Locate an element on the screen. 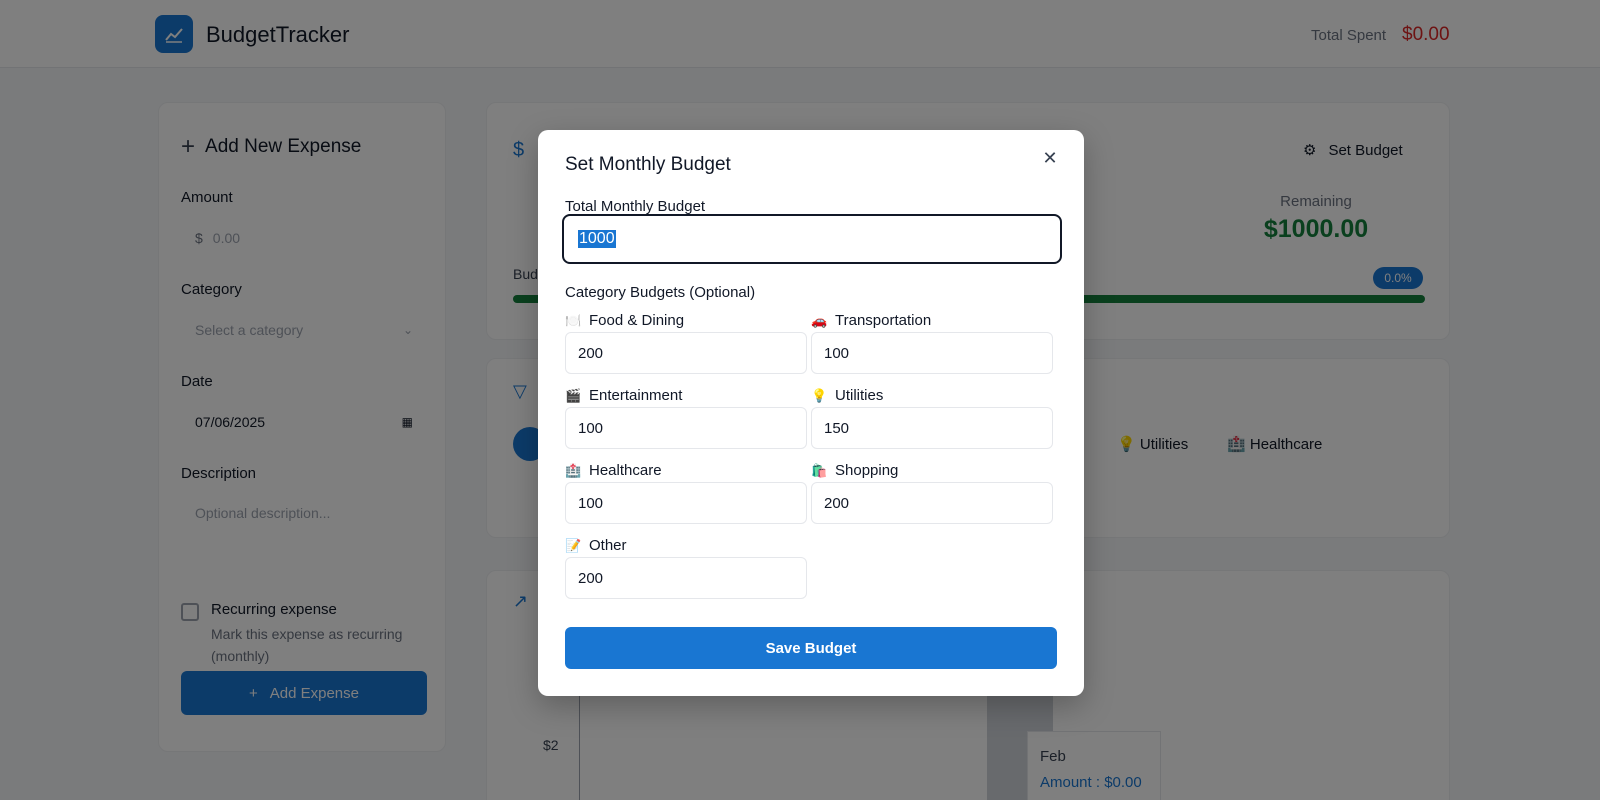 This screenshot has width=1600, height=800. category-label-healthcare: 🏥 Healthcare is located at coordinates (613, 470).